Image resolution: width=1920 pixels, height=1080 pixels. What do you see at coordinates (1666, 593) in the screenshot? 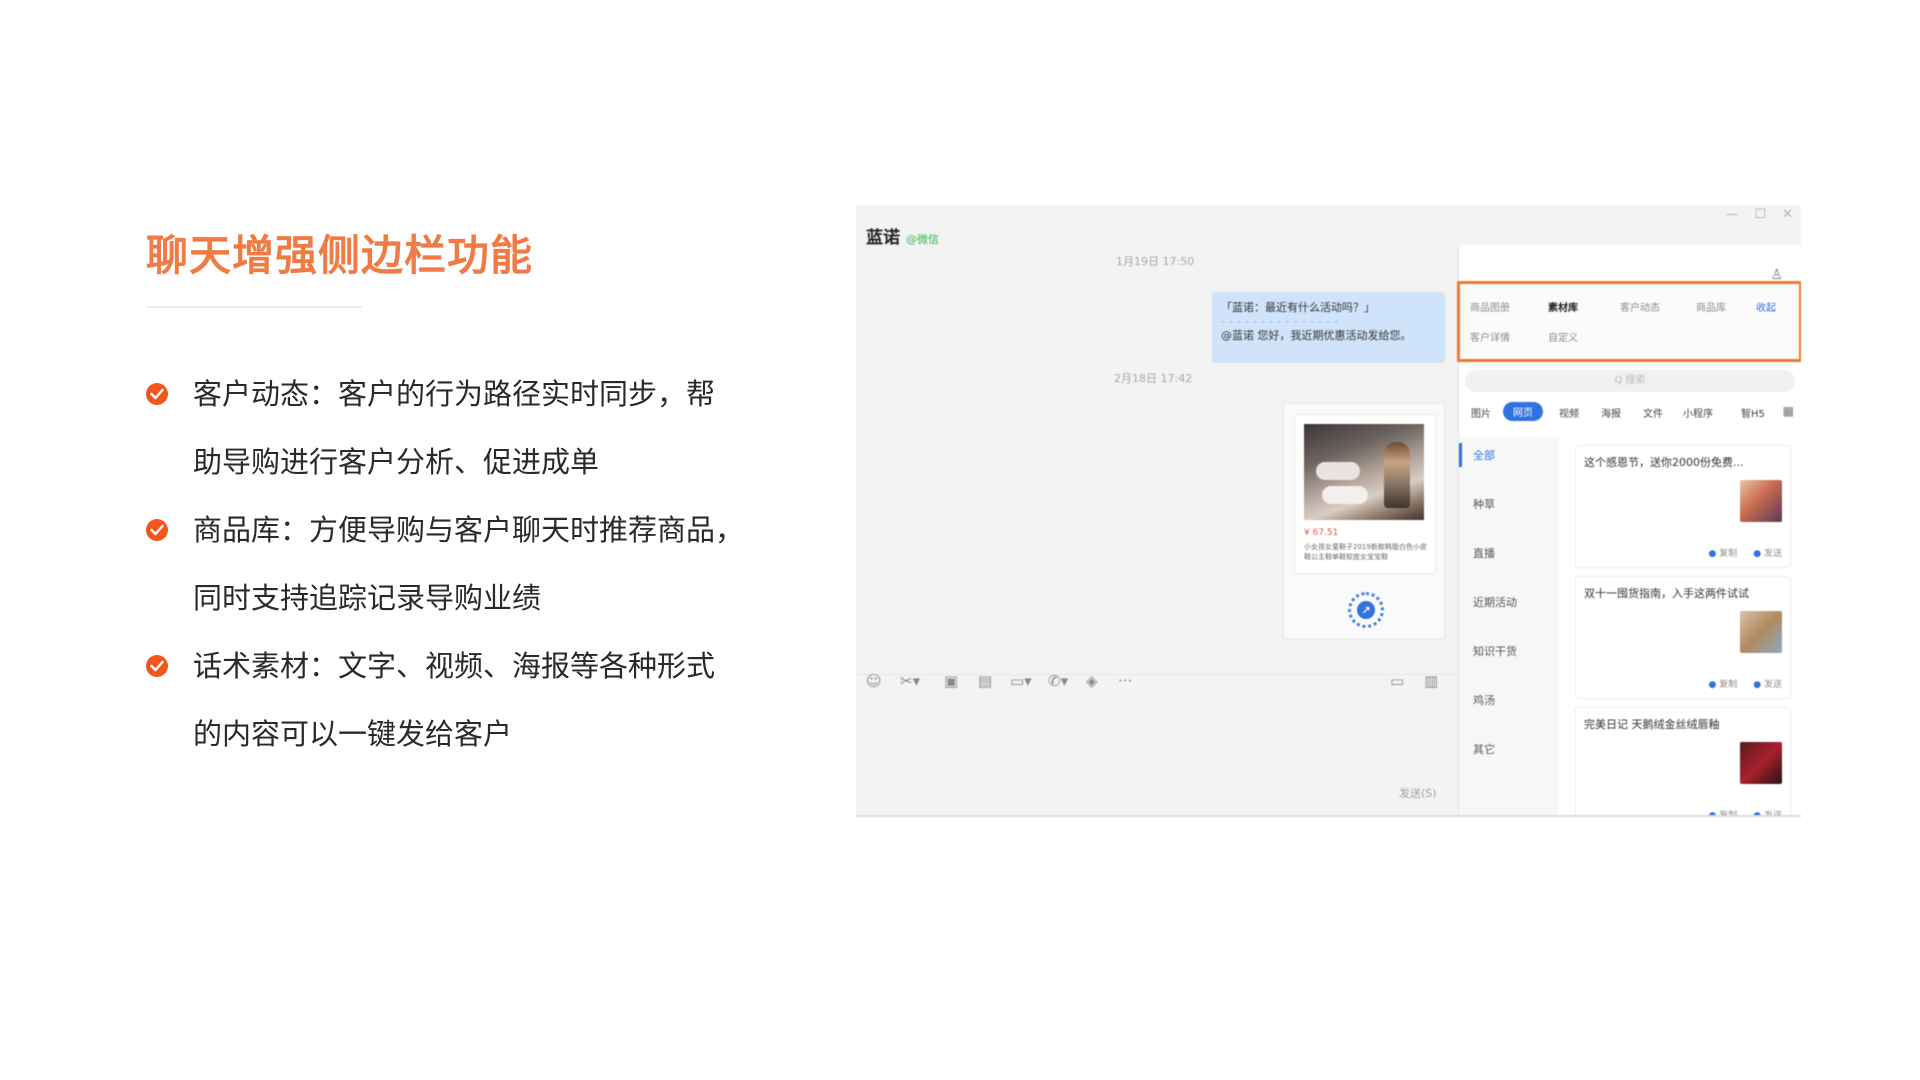
I see `material-title: 双十一囤货指南，入手这两件试试` at bounding box center [1666, 593].